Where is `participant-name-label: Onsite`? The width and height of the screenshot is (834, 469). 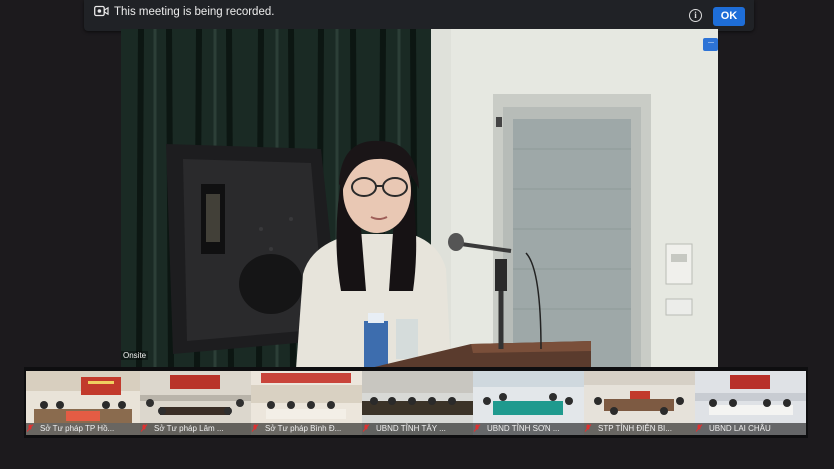 participant-name-label: Onsite is located at coordinates (135, 355).